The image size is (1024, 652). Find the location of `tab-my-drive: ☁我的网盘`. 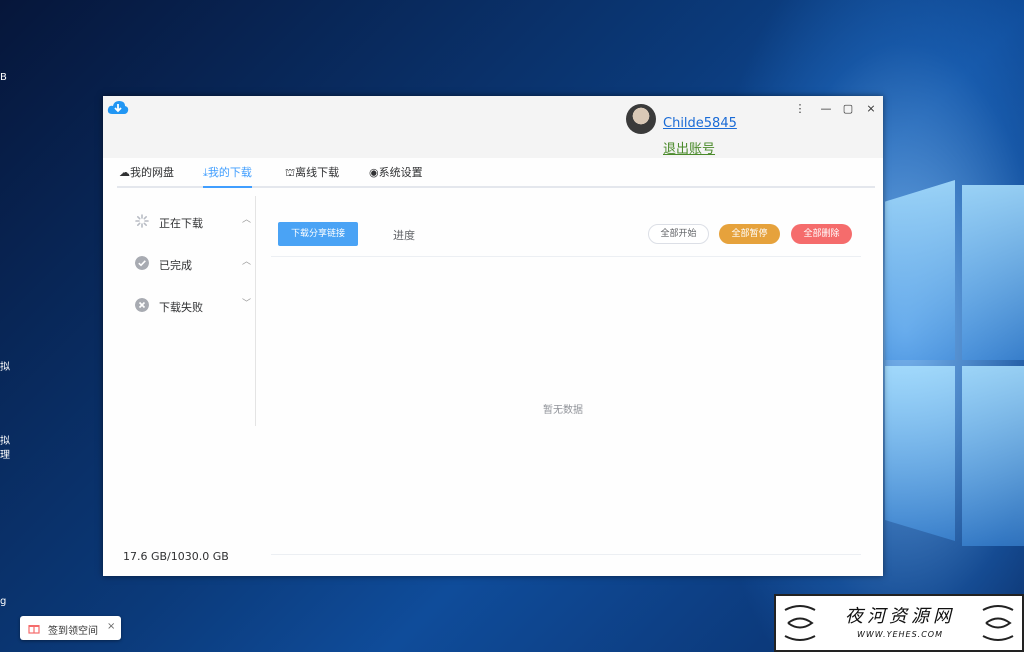

tab-my-drive: ☁我的网盘 is located at coordinates (146, 175).